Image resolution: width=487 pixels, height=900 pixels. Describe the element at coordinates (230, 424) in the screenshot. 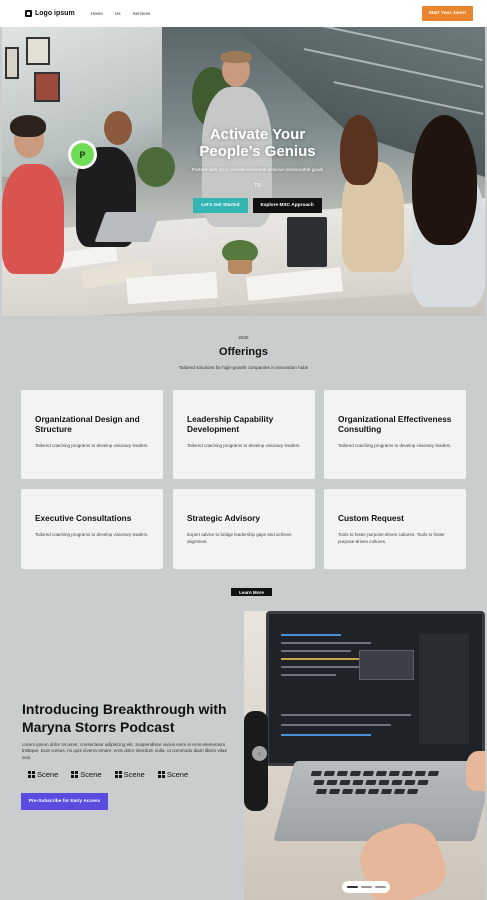

I see `card-title: Leadership Capability Development` at that location.